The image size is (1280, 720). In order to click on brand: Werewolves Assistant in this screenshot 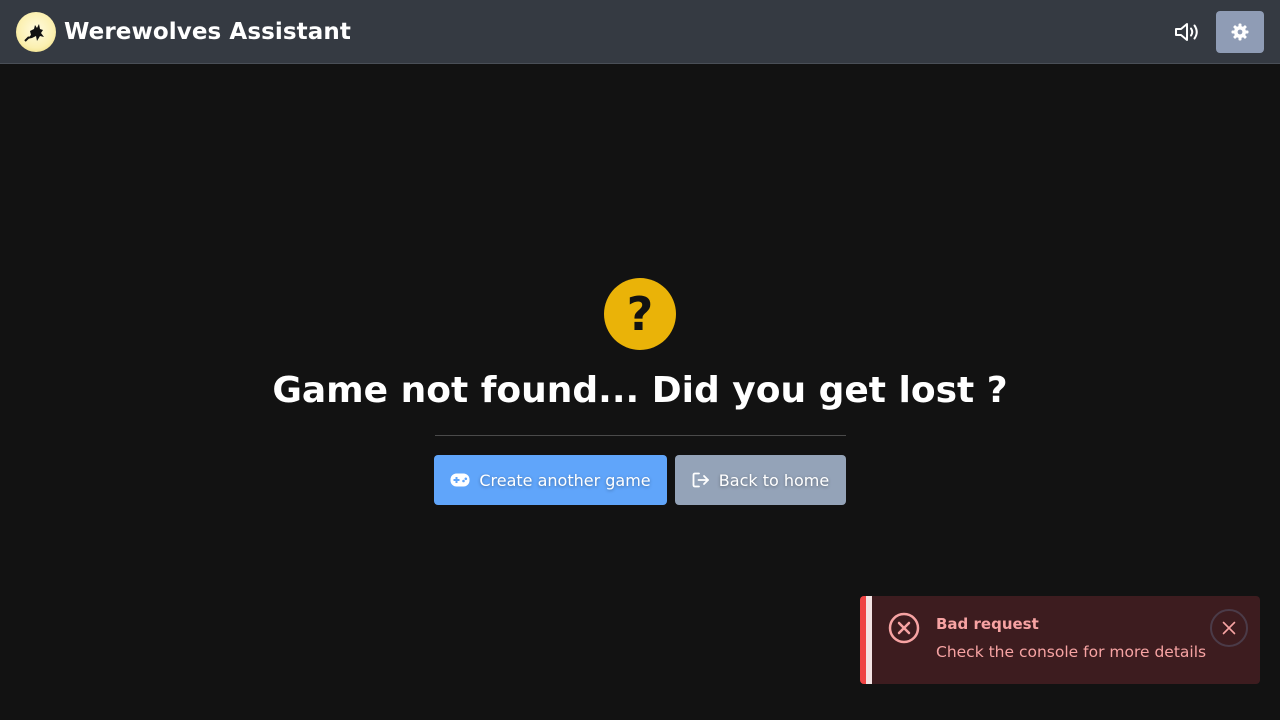, I will do `click(183, 31)`.